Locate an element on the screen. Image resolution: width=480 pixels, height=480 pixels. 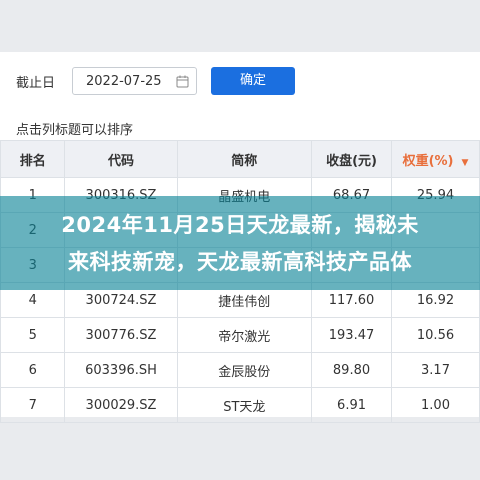
calendar-icon is located at coordinates (182, 81).